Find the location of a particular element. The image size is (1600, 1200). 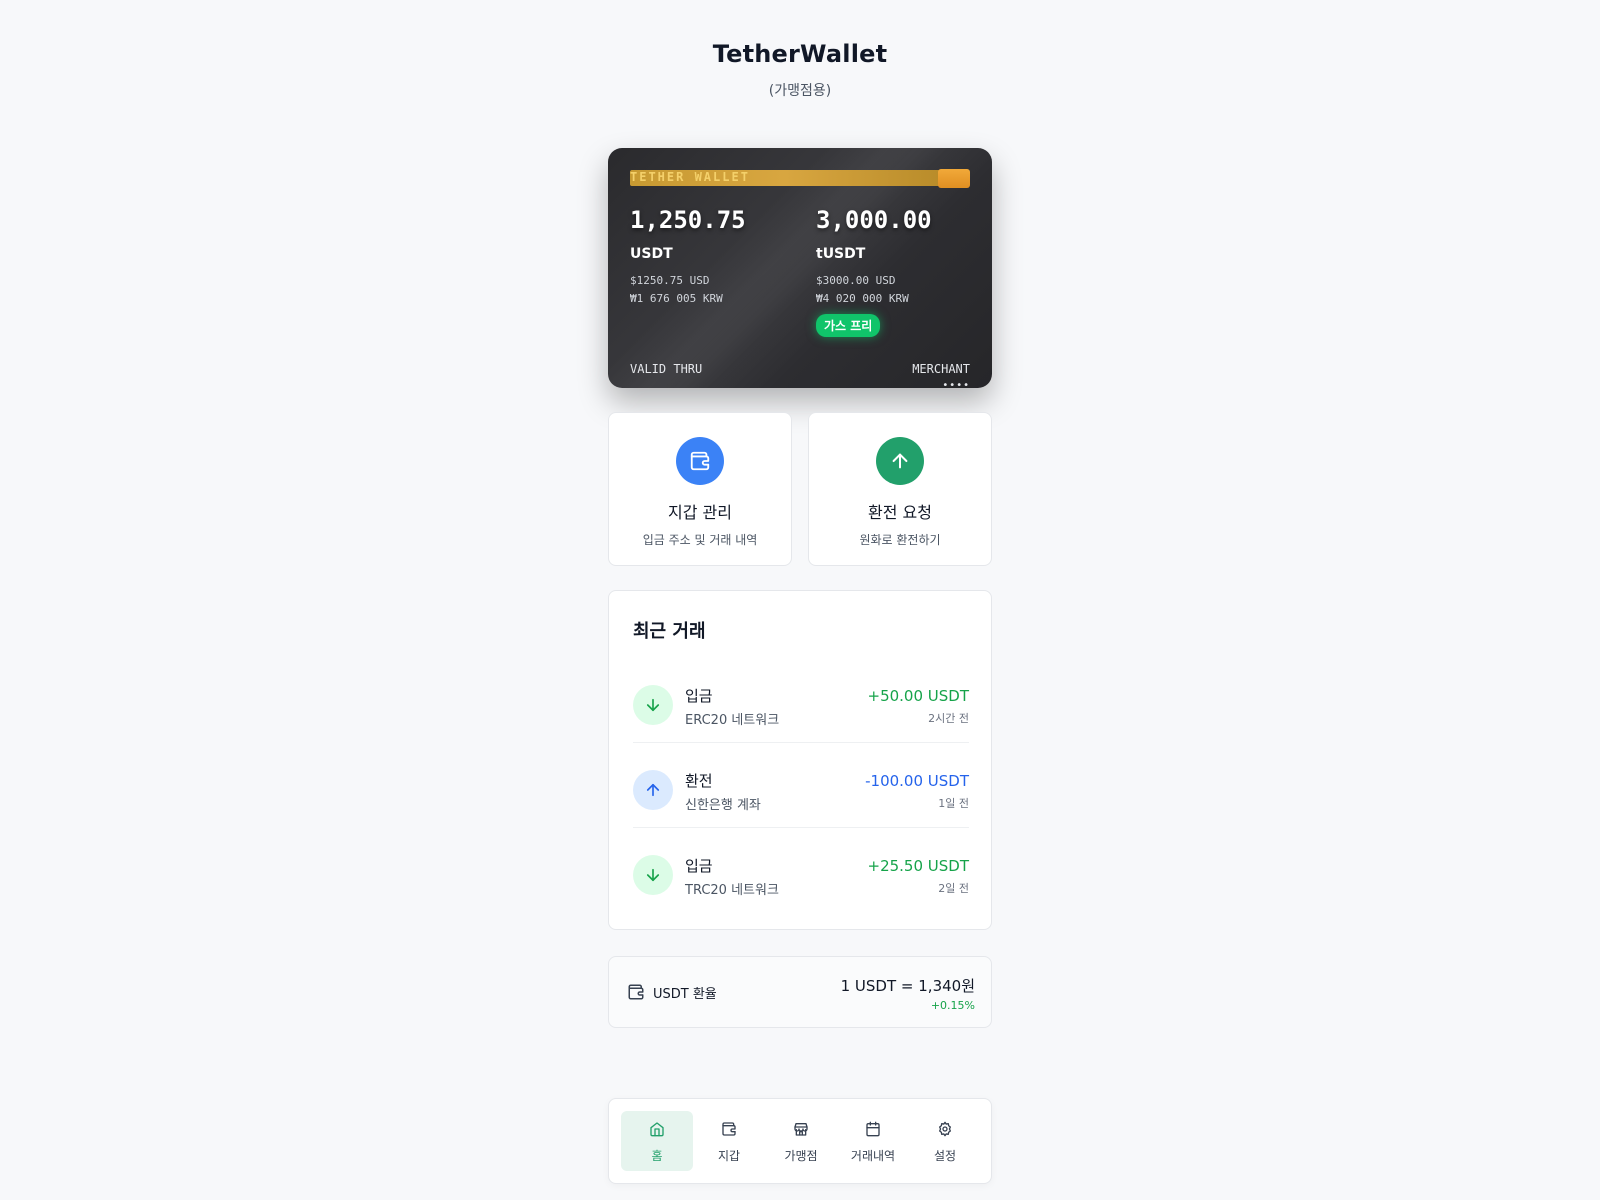

exchange-request-desc: 원화로 환전하기 is located at coordinates (900, 540).